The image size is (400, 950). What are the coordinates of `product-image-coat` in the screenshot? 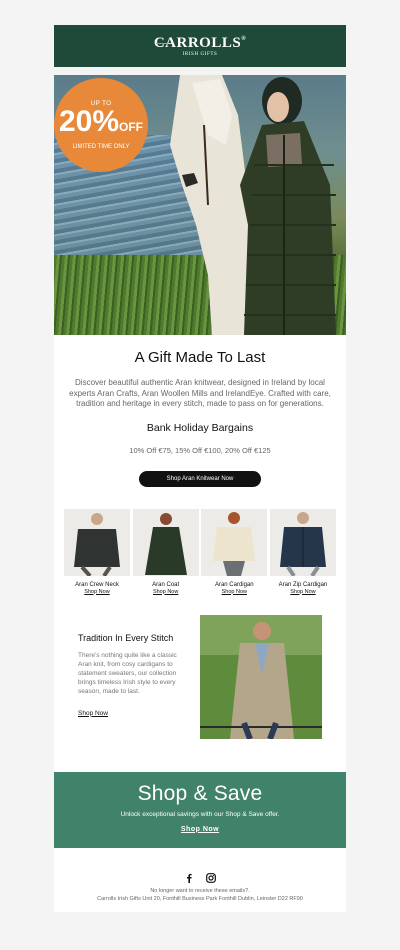 It's located at (165, 542).